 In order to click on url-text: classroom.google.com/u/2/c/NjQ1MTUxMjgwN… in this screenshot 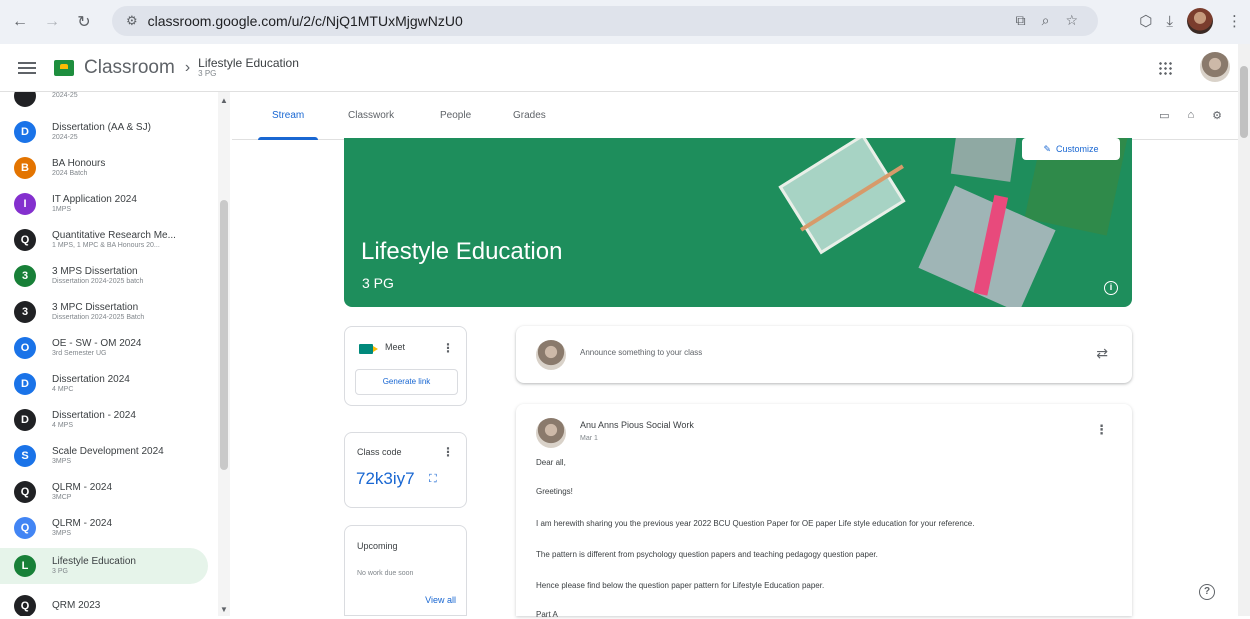, I will do `click(305, 21)`.